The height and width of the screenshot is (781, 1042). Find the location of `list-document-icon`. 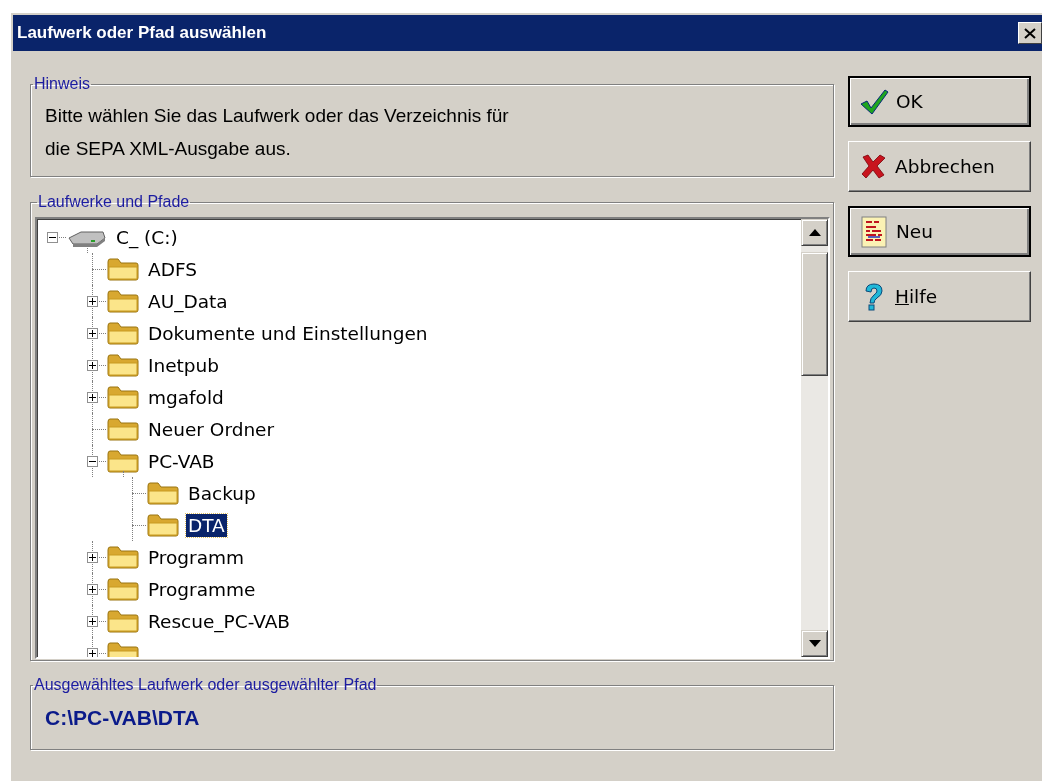

list-document-icon is located at coordinates (874, 231).